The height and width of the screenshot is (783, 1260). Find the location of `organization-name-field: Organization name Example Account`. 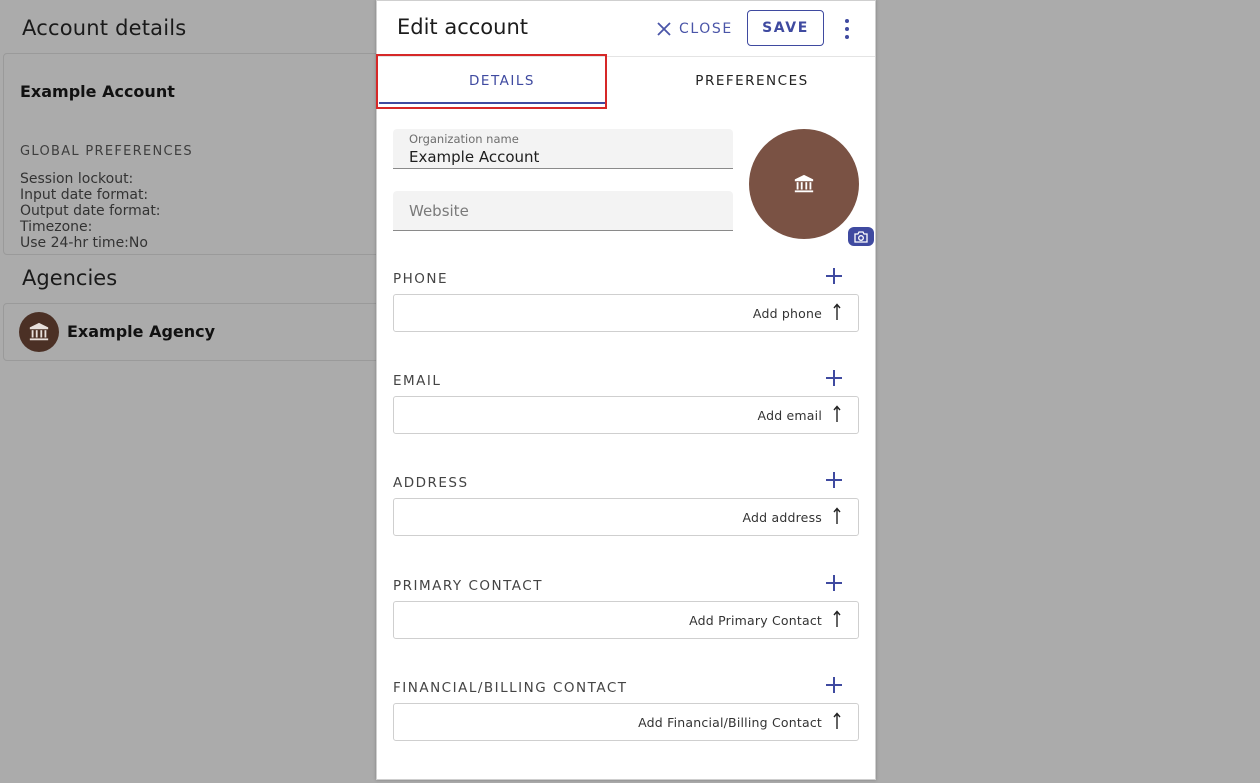

organization-name-field: Organization name Example Account is located at coordinates (563, 149).